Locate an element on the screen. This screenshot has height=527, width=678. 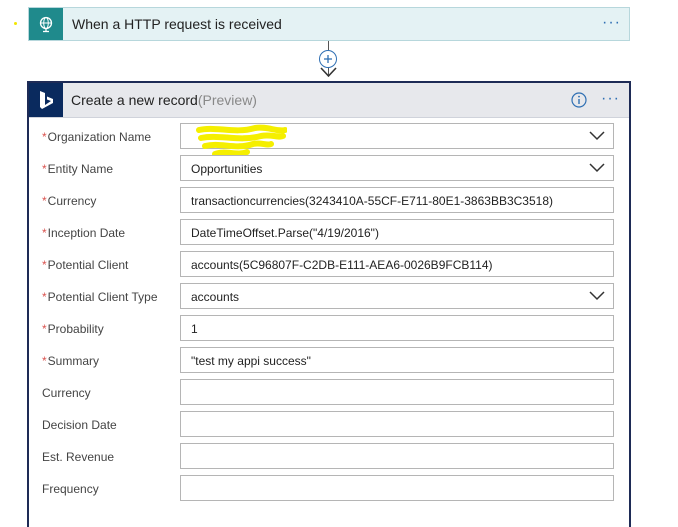
form-row-probability: *Probability 1 is located at coordinates (329, 331).